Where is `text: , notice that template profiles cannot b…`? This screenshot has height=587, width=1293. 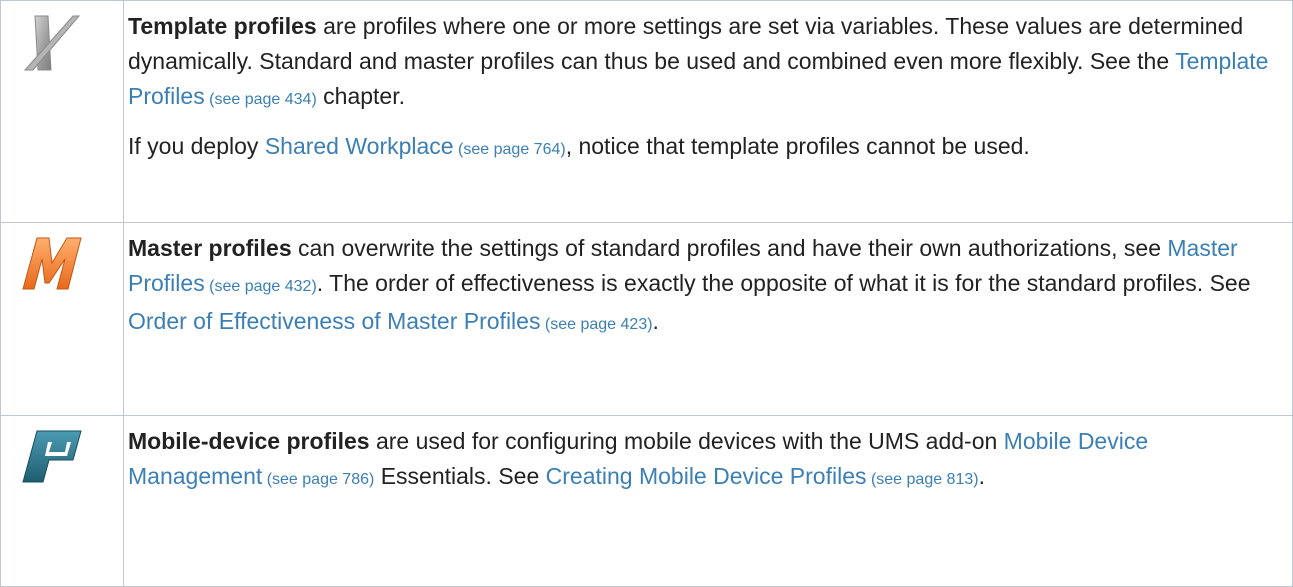 text: , notice that template profiles cannot b… is located at coordinates (797, 146).